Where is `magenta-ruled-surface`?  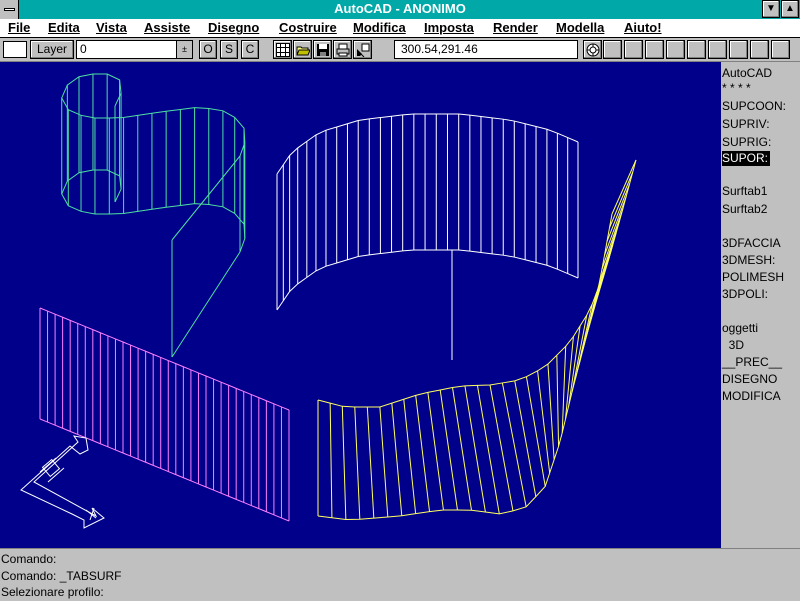 magenta-ruled-surface is located at coordinates (164, 414).